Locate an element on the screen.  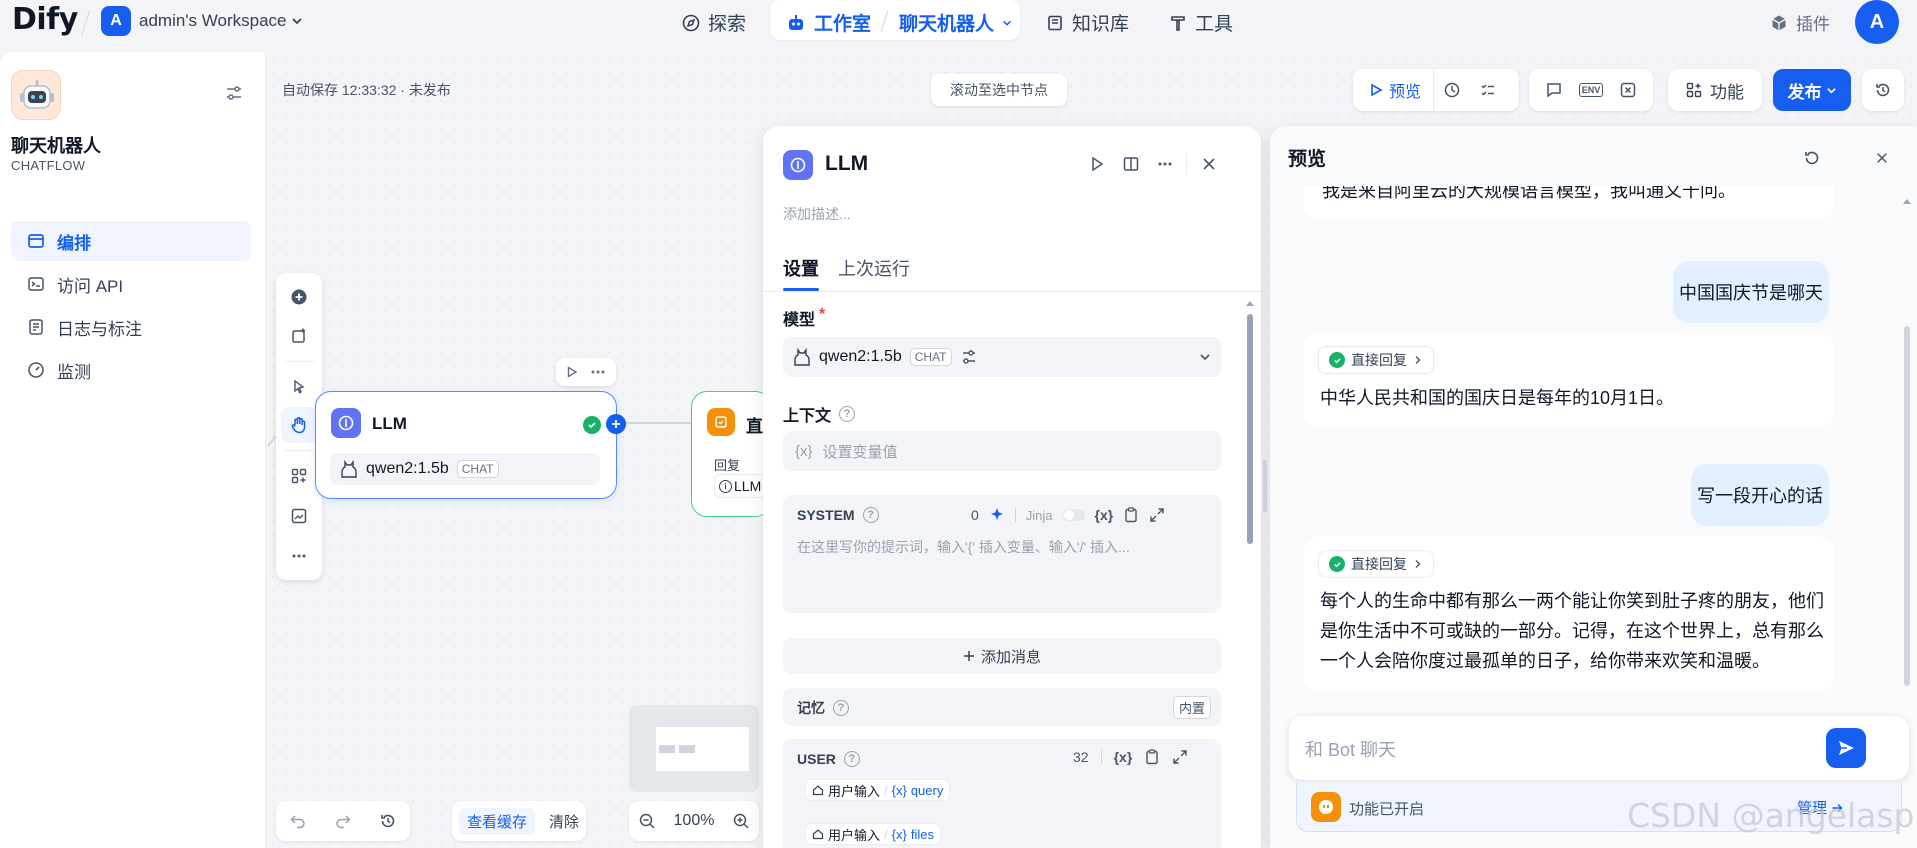
files-variable-chip: 用户输入 / {x} files is located at coordinates (873, 834).